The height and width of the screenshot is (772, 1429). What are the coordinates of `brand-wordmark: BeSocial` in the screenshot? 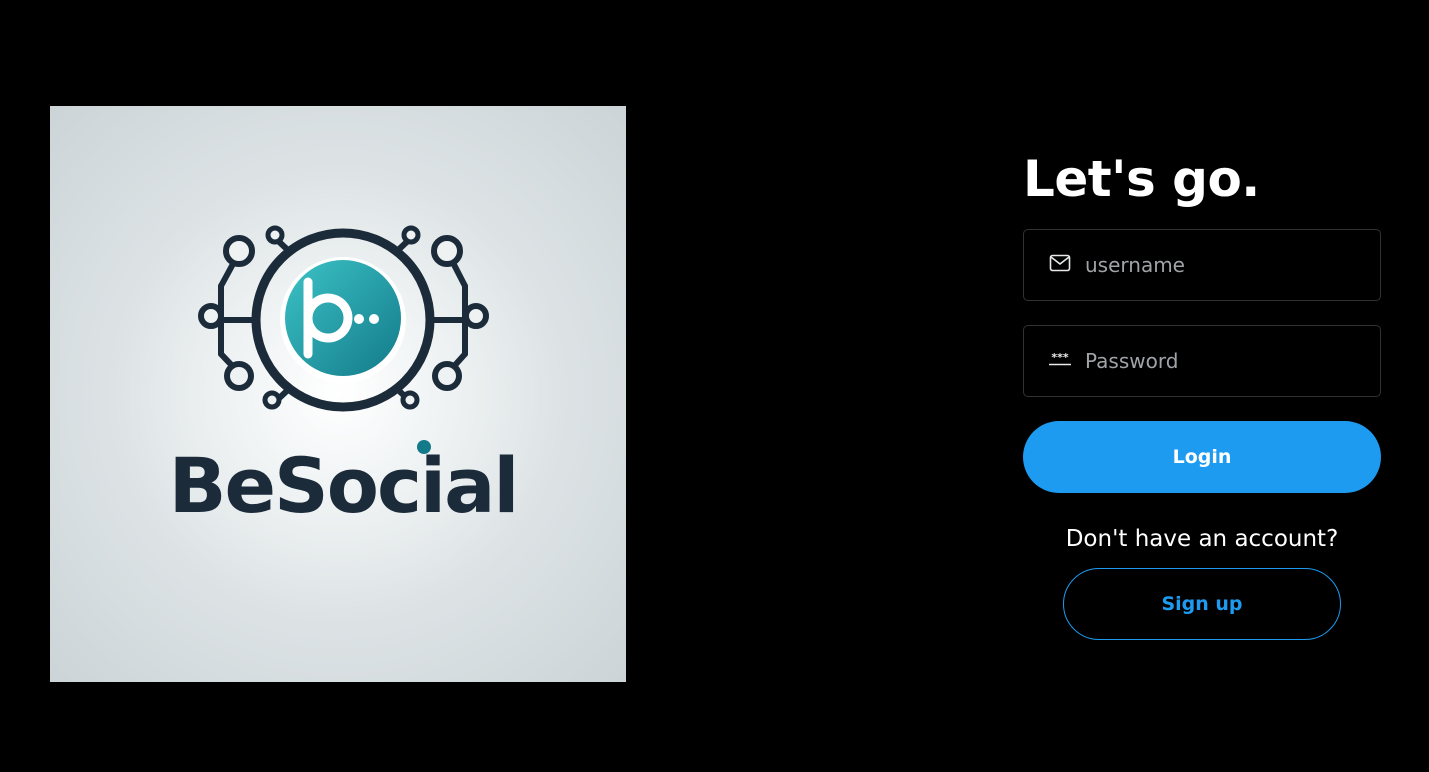 It's located at (343, 485).